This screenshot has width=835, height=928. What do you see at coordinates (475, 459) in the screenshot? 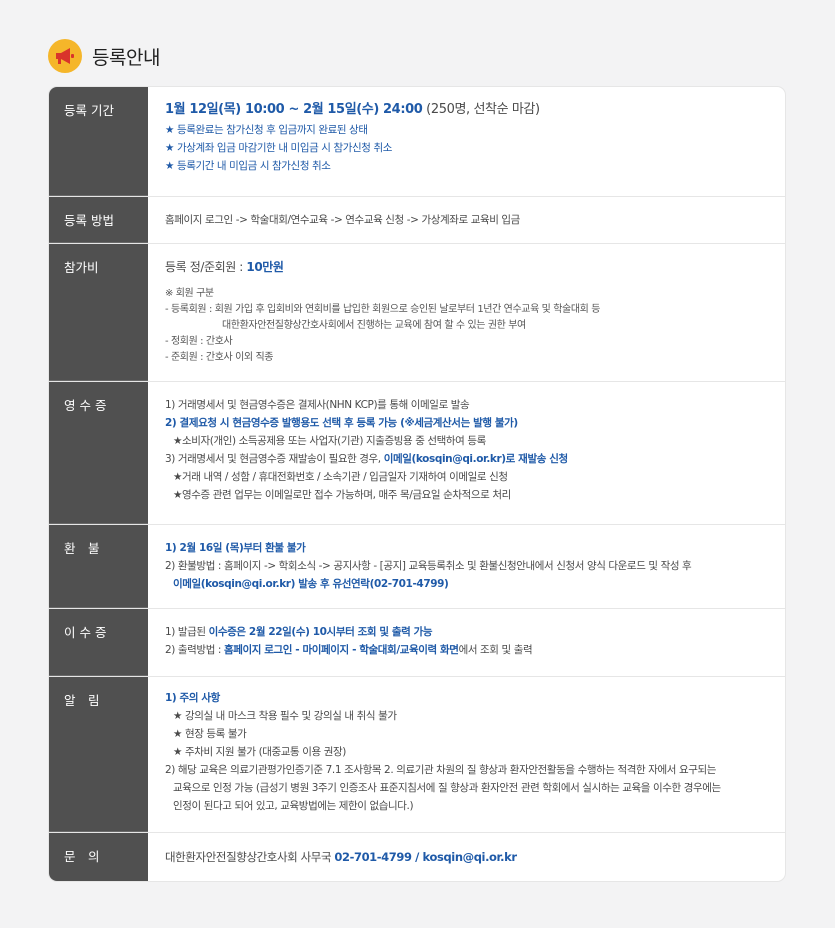
I see `receipt-email: 이메일(kosqin@qi.or.kr)로 재발송 신청` at bounding box center [475, 459].